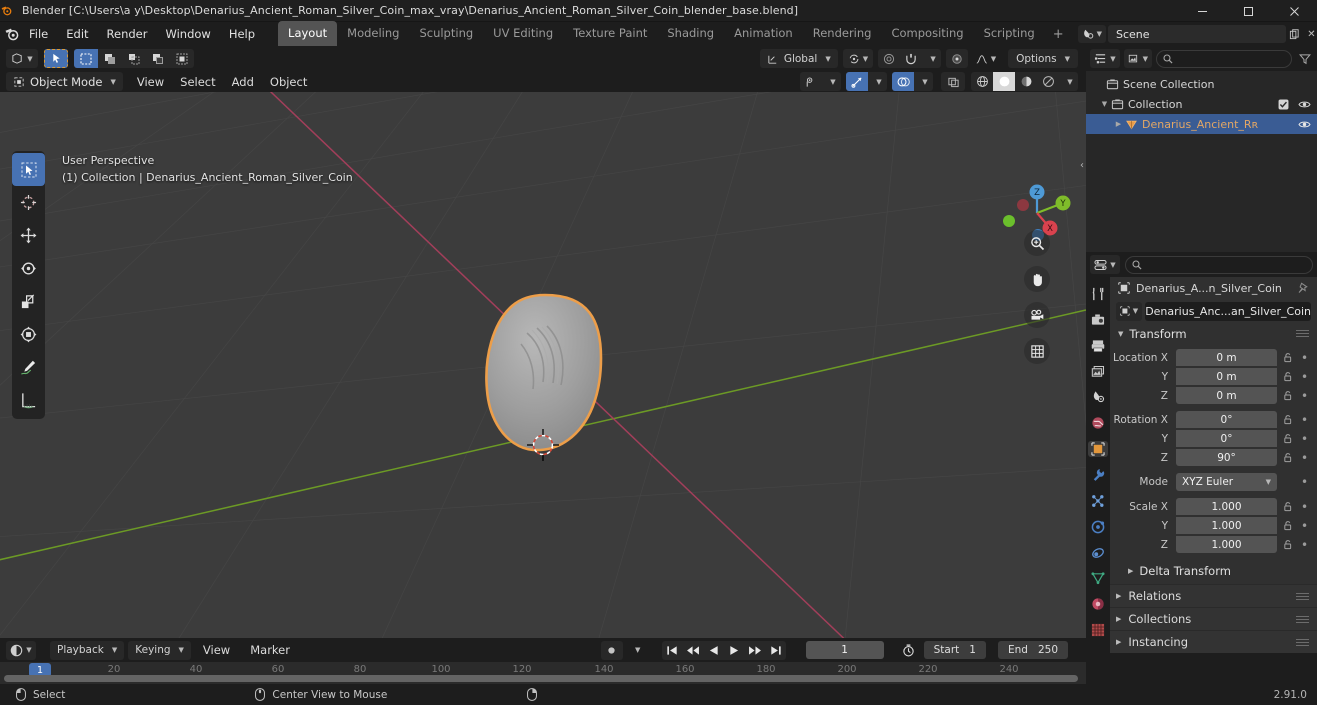 The width and height of the screenshot is (1317, 705). Describe the element at coordinates (28, 400) in the screenshot. I see `measure-tool` at that location.